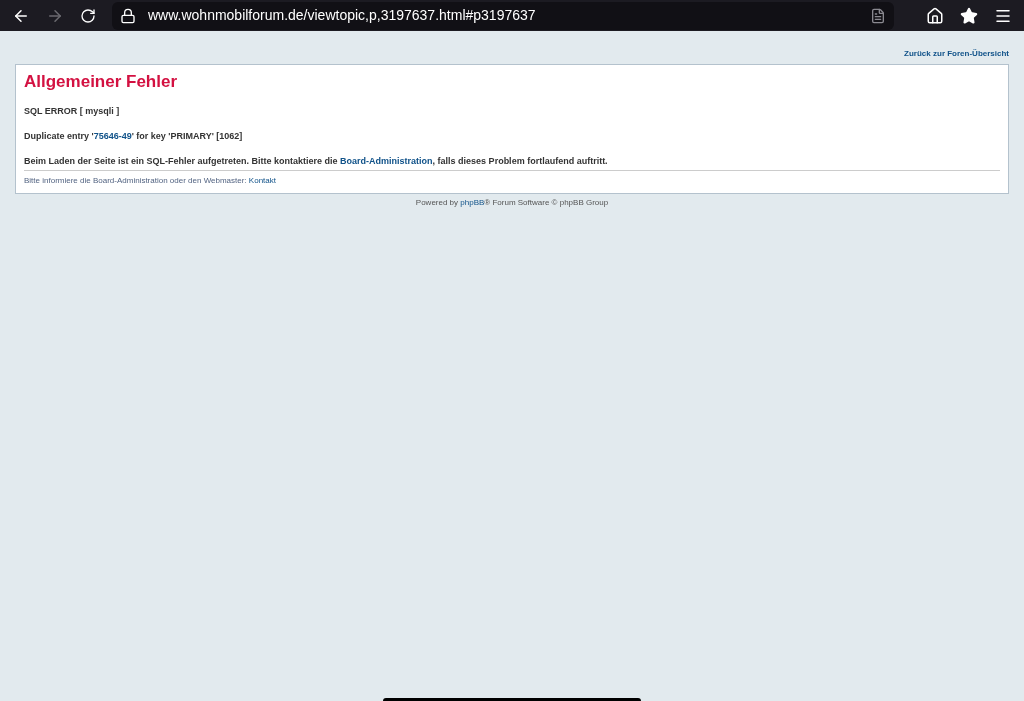 The image size is (1024, 701). I want to click on forum-software-text: ® Forum Software © phpBB Group, so click(546, 202).